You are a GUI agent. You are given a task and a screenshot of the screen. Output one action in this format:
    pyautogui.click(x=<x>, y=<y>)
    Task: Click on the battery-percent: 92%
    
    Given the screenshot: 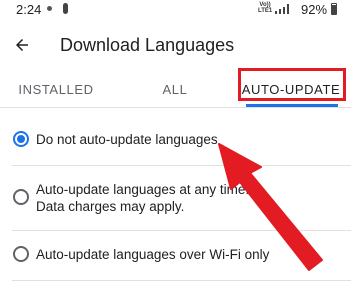 What is the action you would take?
    pyautogui.click(x=314, y=9)
    